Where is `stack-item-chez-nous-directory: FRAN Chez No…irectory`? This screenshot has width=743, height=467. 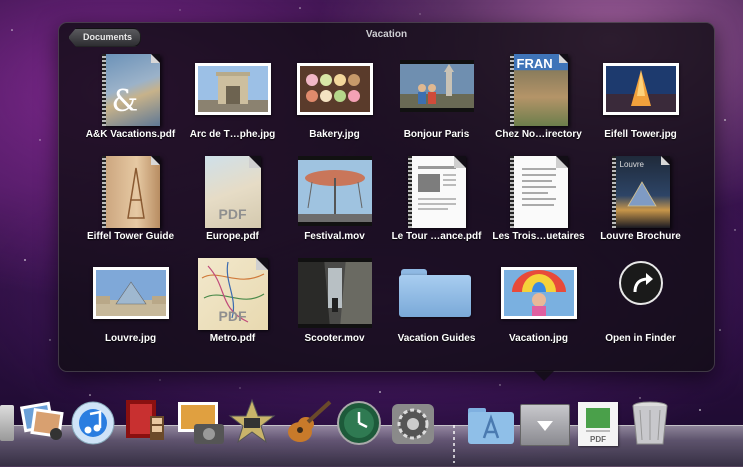 stack-item-chez-nous-directory: FRAN Chez No…irectory is located at coordinates (538, 101).